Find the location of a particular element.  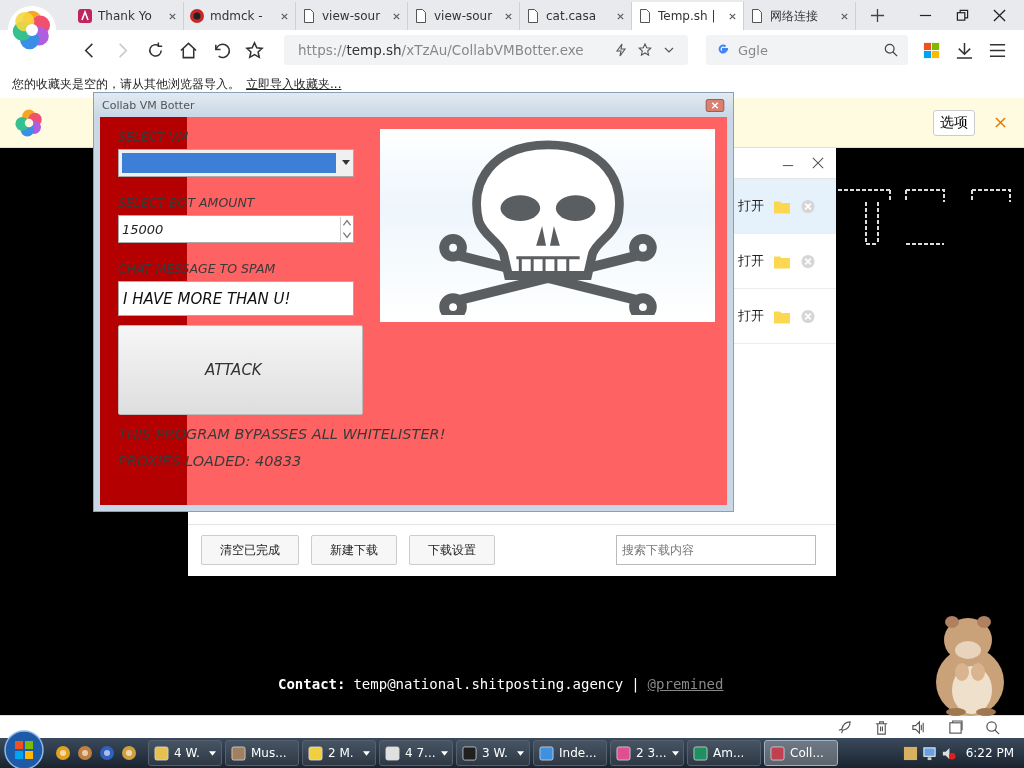

address-bar: https://temp.sh/xTzAu/CollabVMBotter.exe is located at coordinates (486, 50).